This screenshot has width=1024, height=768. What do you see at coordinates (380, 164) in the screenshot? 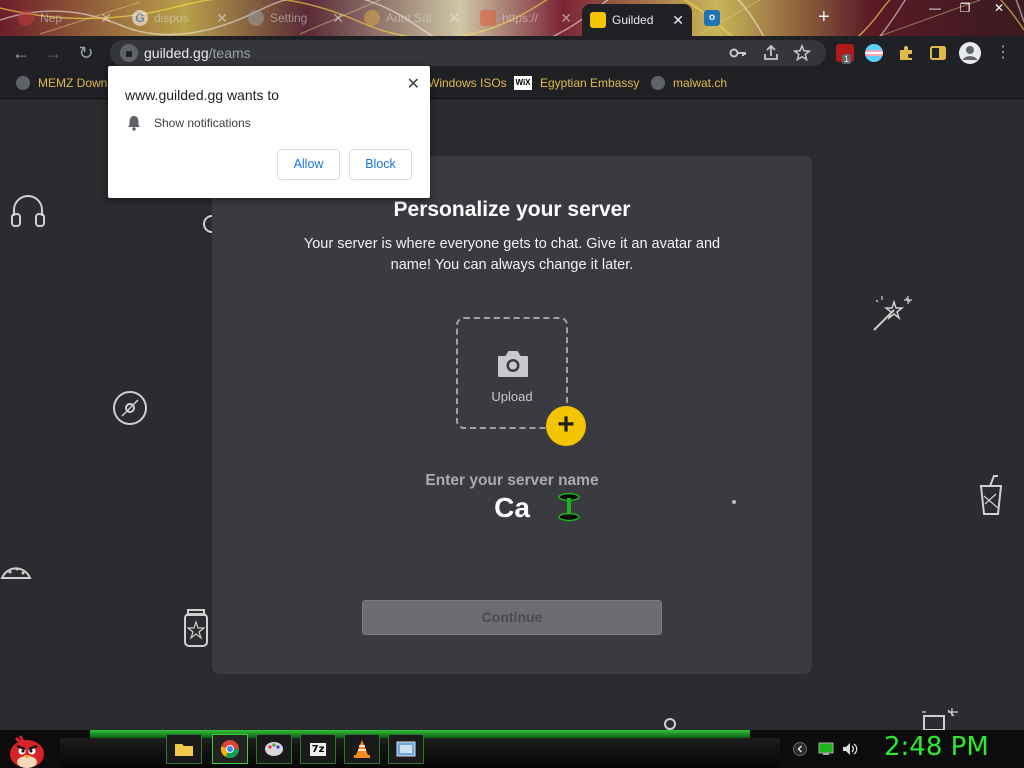
I see `block-button: Block` at bounding box center [380, 164].